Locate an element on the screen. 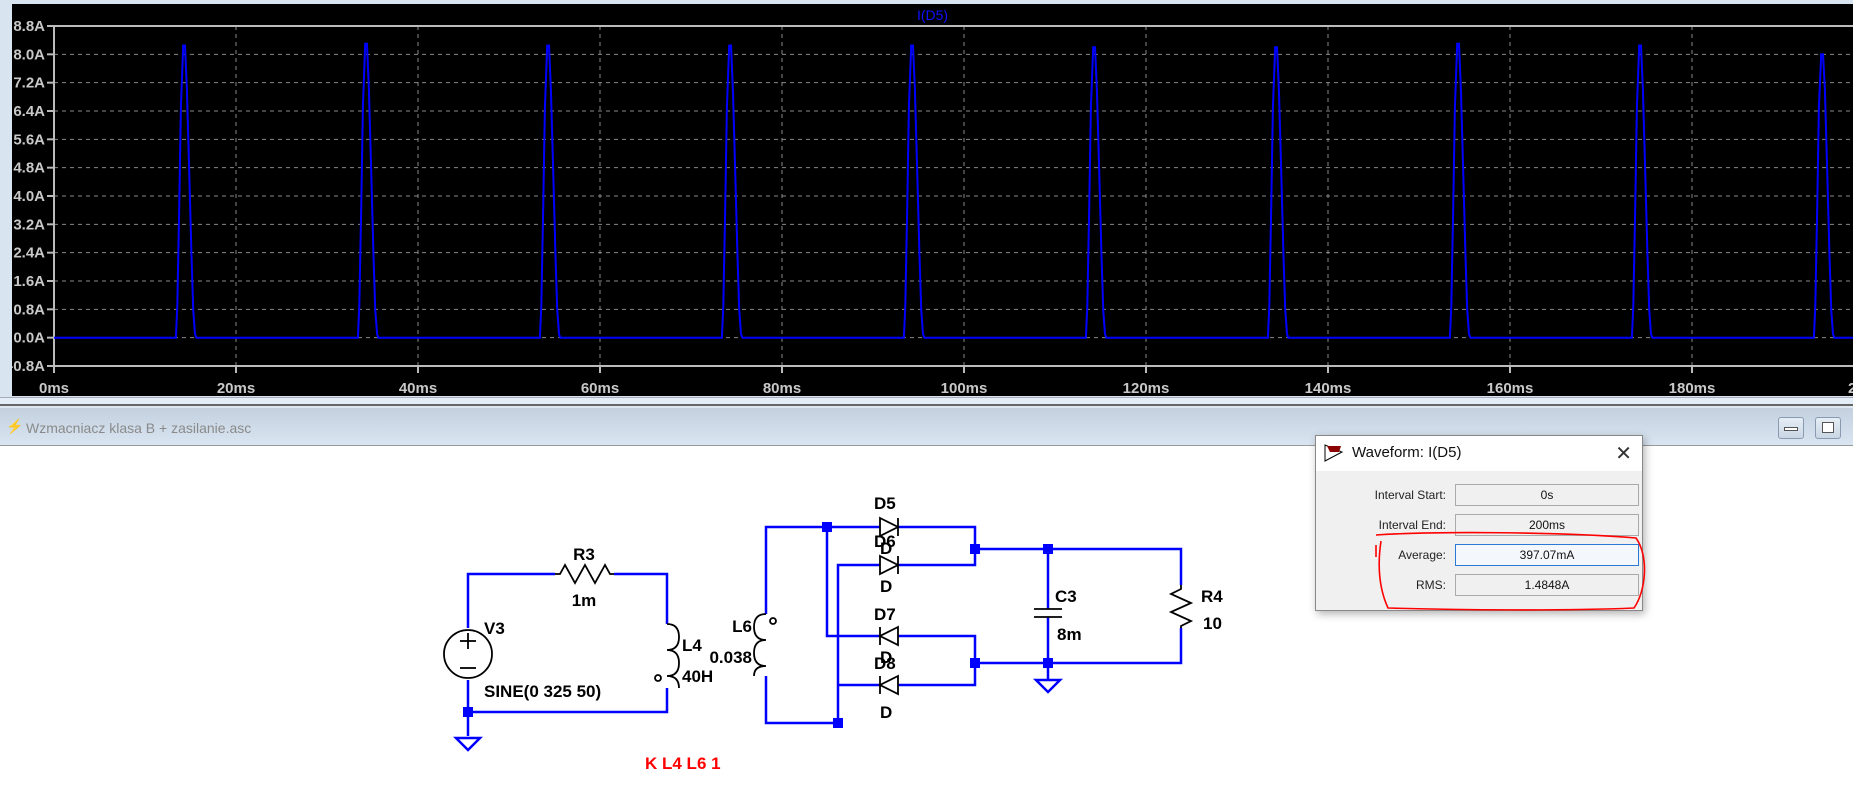 This screenshot has width=1853, height=790. diode-d7-icon is located at coordinates (888, 636).